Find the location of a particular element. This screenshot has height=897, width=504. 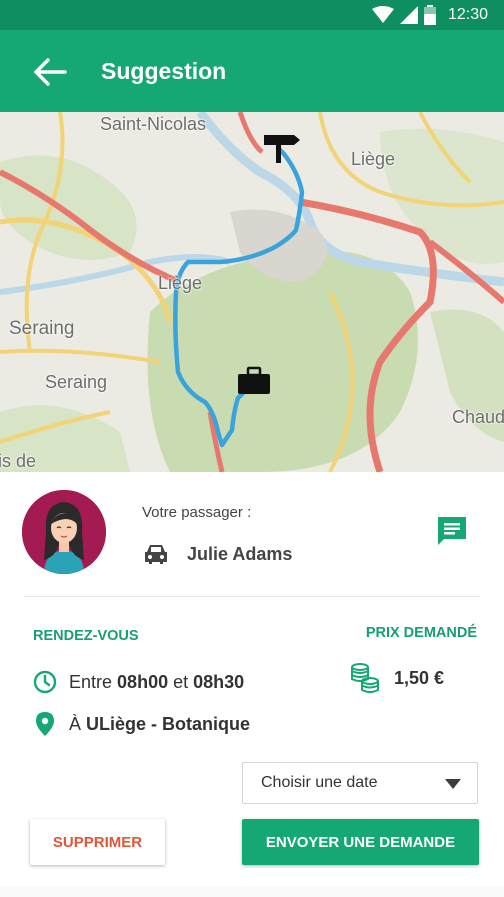

date-select: Choisir une date is located at coordinates (360, 783).